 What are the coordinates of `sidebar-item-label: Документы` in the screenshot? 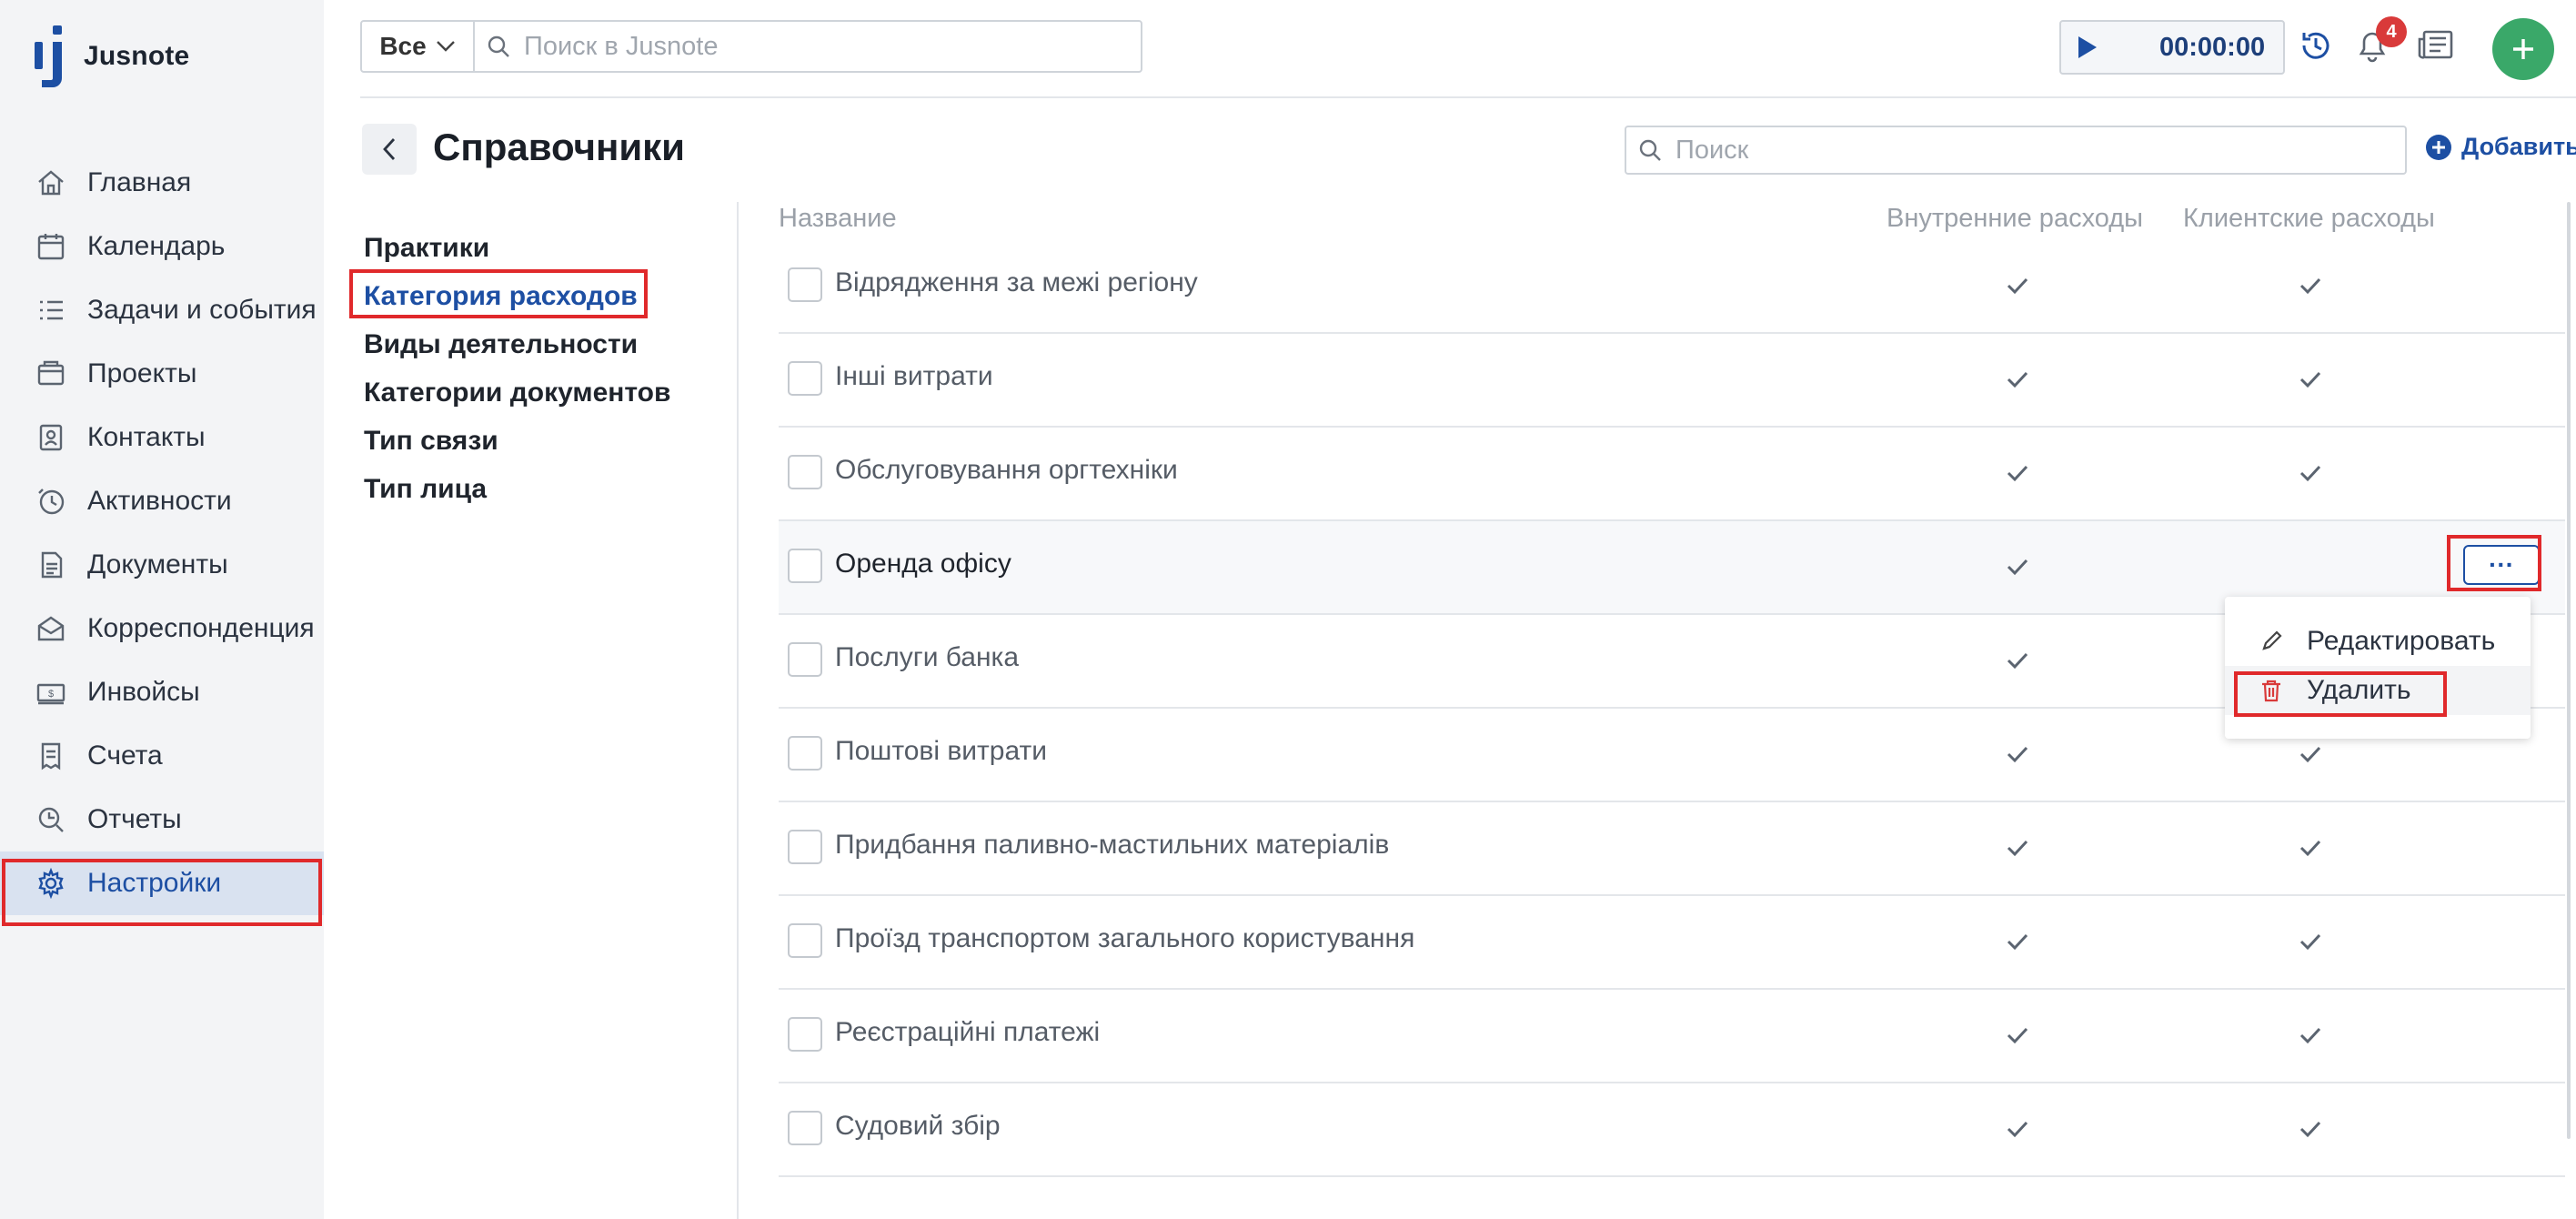 It's located at (157, 564).